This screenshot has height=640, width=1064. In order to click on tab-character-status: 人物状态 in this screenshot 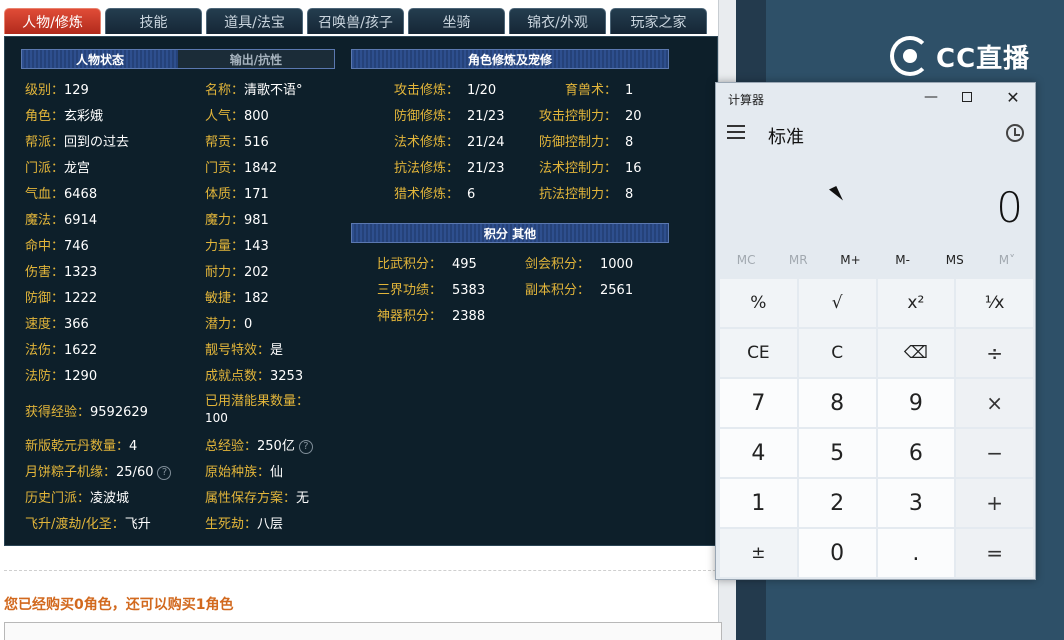, I will do `click(100, 59)`.